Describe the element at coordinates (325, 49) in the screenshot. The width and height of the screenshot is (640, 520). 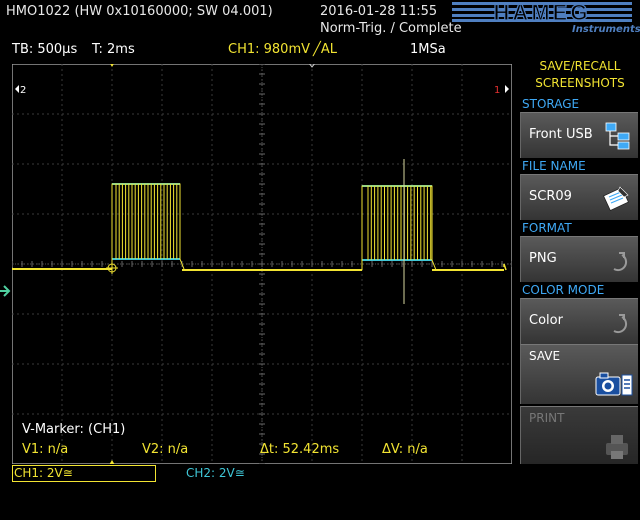
I see `trigger-edge: ╱AL` at that location.